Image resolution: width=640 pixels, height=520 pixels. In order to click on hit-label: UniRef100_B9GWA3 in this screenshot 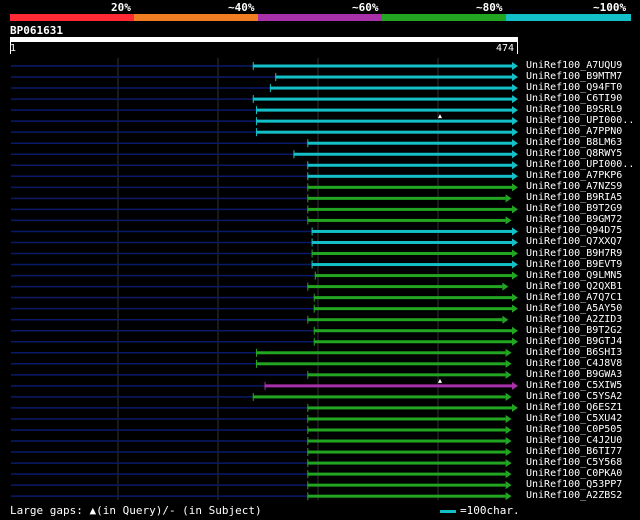, I will do `click(574, 374)`.